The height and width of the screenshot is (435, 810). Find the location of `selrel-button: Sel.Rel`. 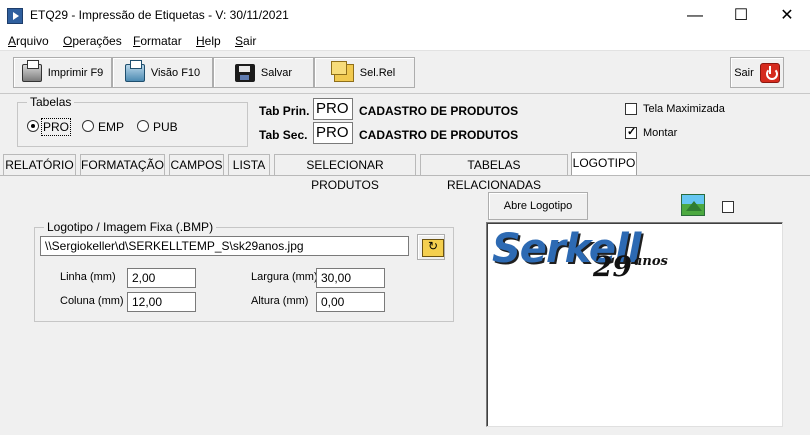

selrel-button: Sel.Rel is located at coordinates (364, 72).